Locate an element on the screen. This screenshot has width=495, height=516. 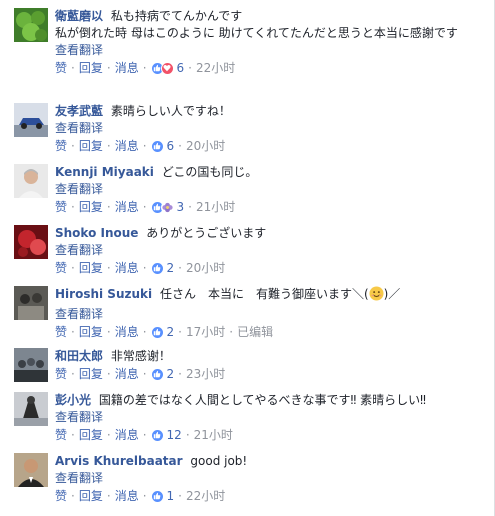
reaction-summary: 12 is located at coordinates (166, 435).